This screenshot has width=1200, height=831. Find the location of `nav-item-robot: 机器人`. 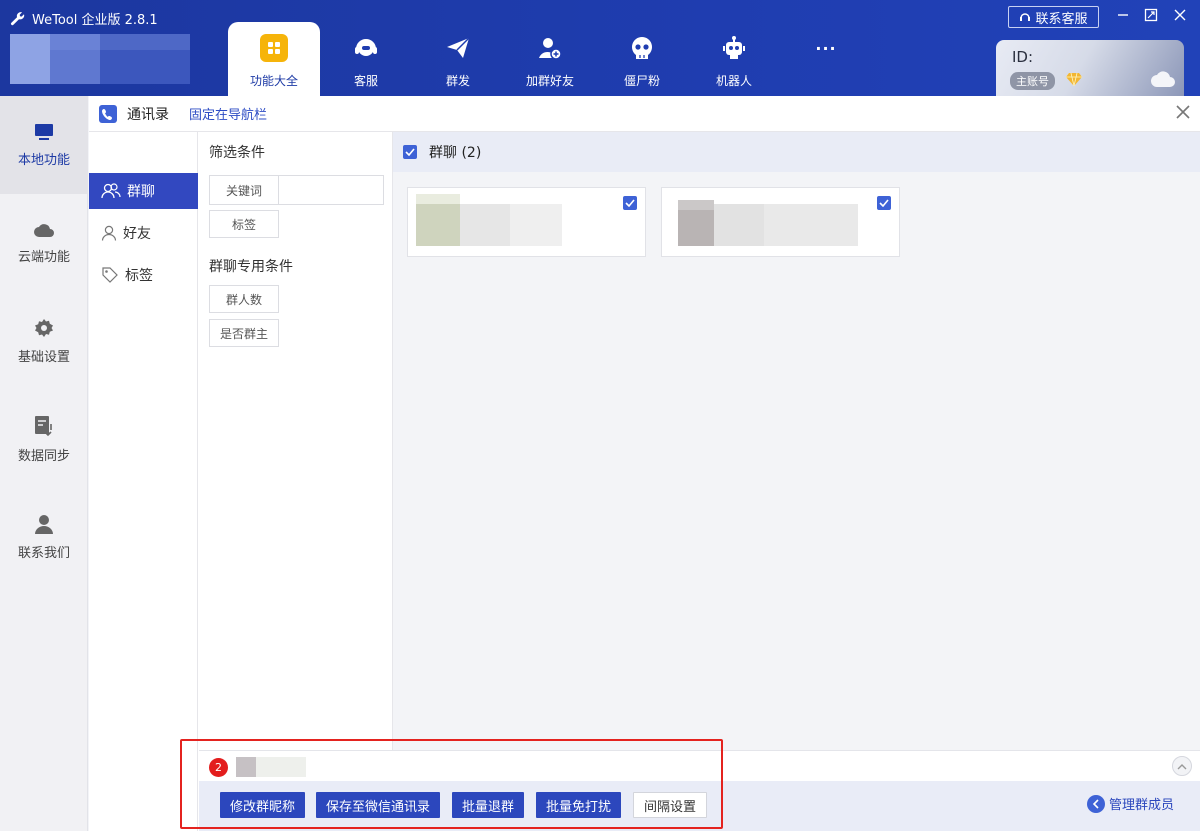

nav-item-robot: 机器人 is located at coordinates (734, 59).